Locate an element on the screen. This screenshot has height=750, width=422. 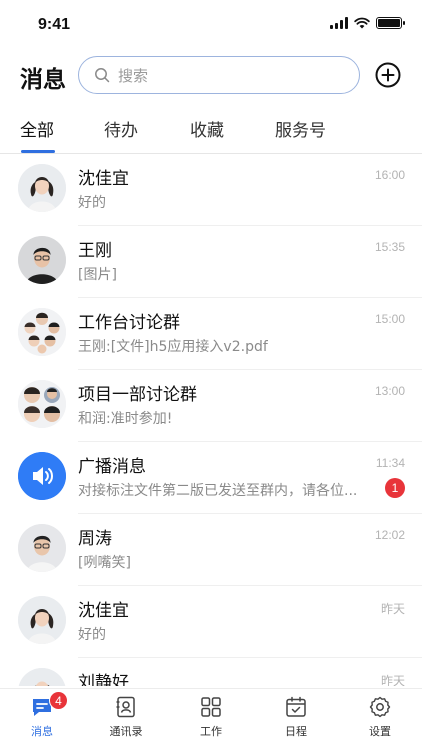
tab-settings: 设置 is located at coordinates (380, 717).